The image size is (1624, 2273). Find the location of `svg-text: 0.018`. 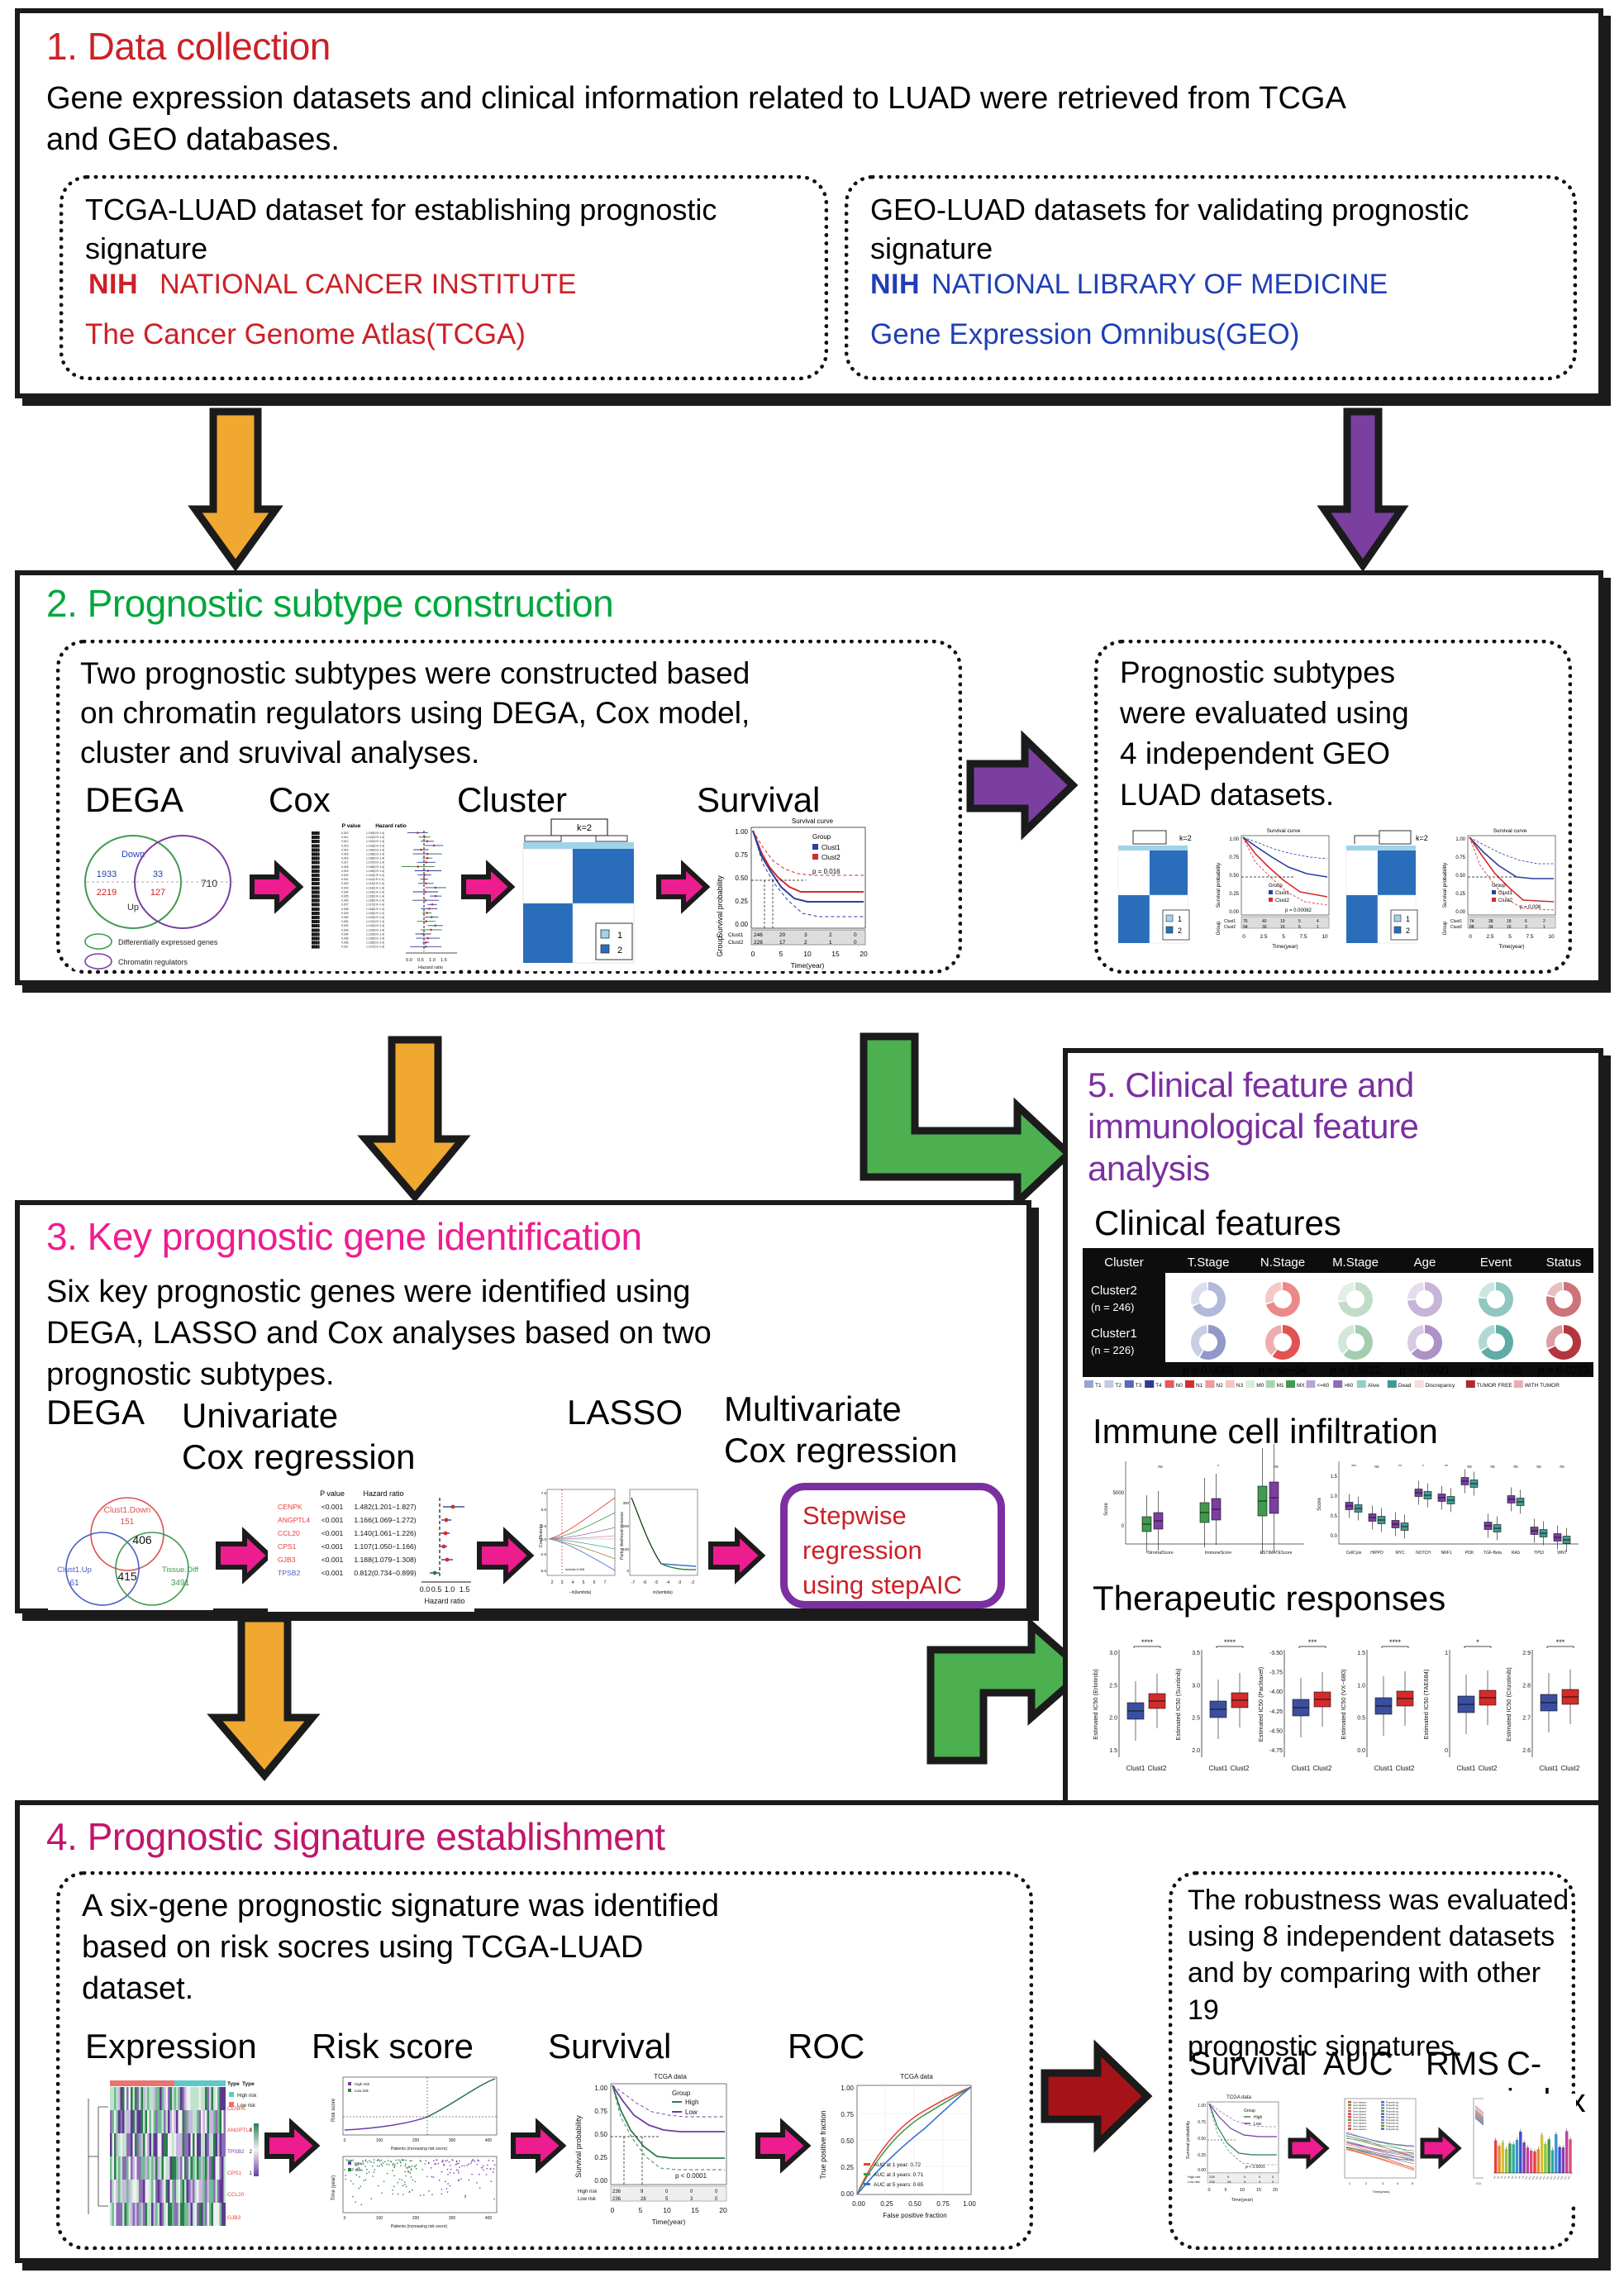

svg-text: 0.018 is located at coordinates (345, 867).